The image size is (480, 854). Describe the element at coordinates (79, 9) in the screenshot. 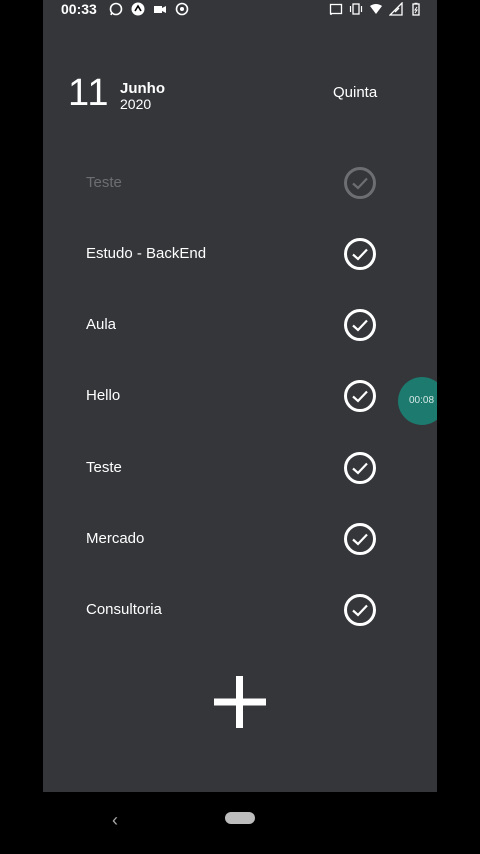

I see `status-time: 00:33` at that location.